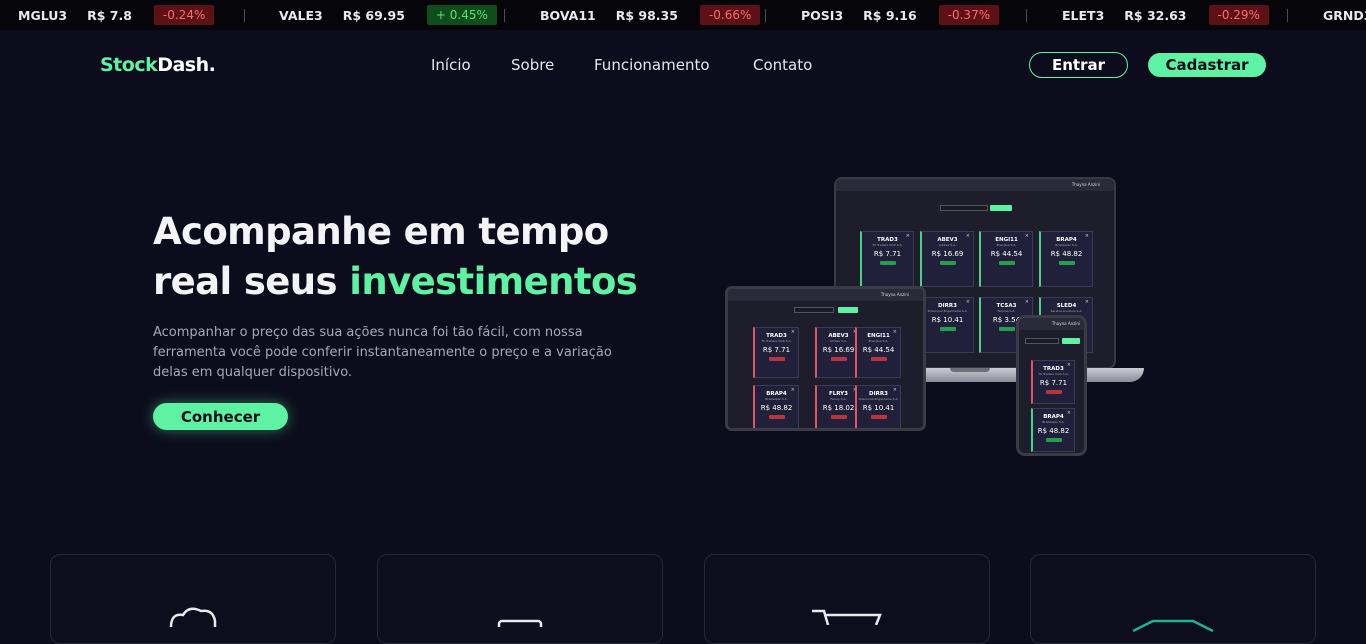 Image resolution: width=1366 pixels, height=644 pixels. Describe the element at coordinates (43, 15) in the screenshot. I see `ticker-symbol: MGLU3` at that location.